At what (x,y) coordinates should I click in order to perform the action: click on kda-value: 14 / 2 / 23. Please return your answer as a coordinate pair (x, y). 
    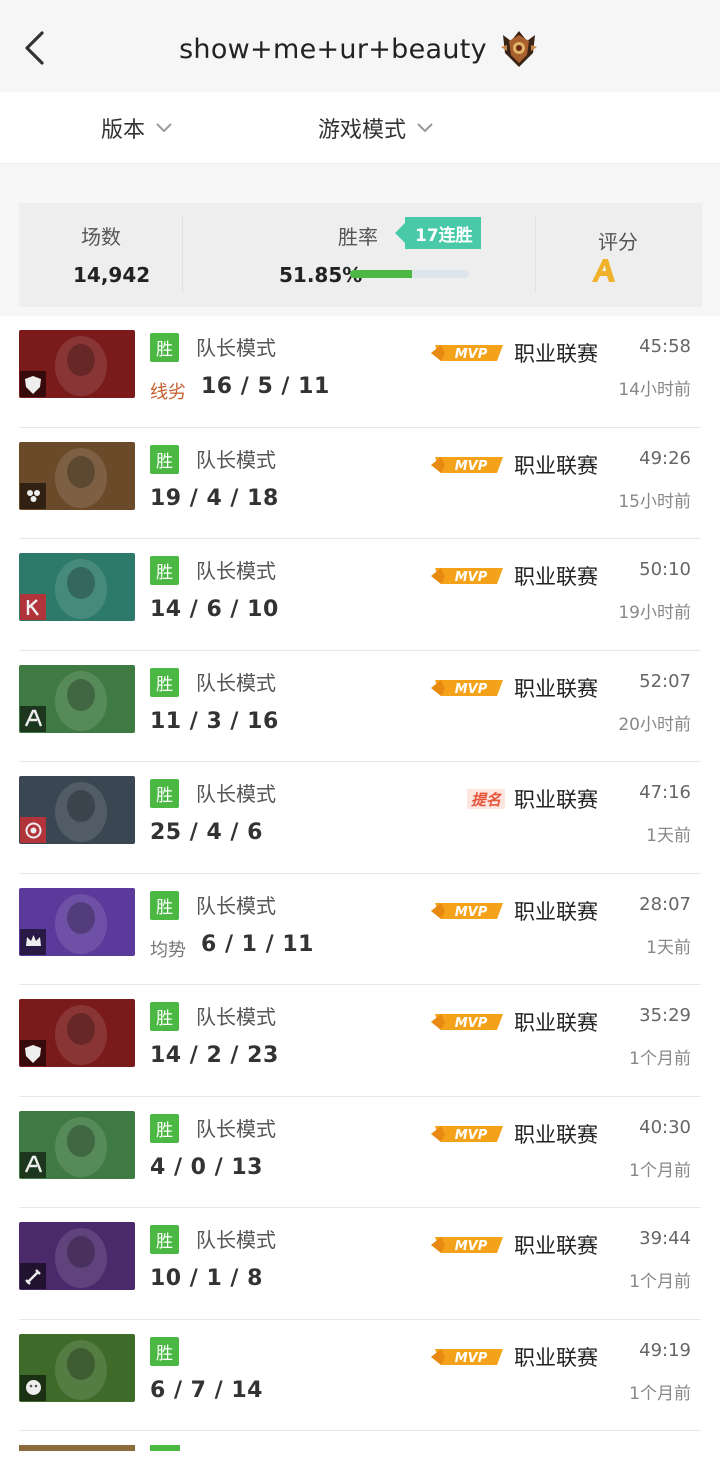
    Looking at the image, I should click on (214, 1055).